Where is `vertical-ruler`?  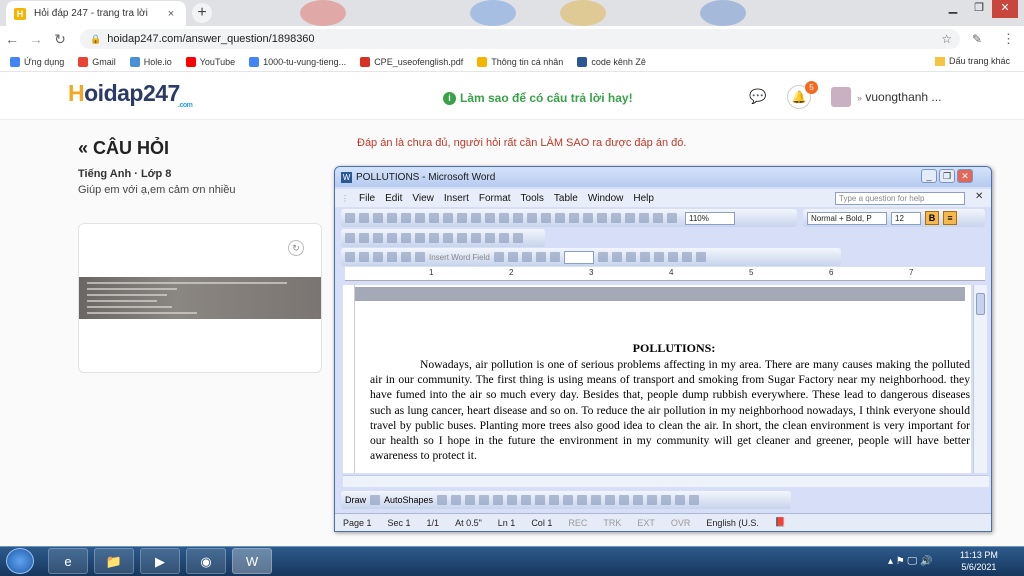
vertical-ruler is located at coordinates (350, 379).